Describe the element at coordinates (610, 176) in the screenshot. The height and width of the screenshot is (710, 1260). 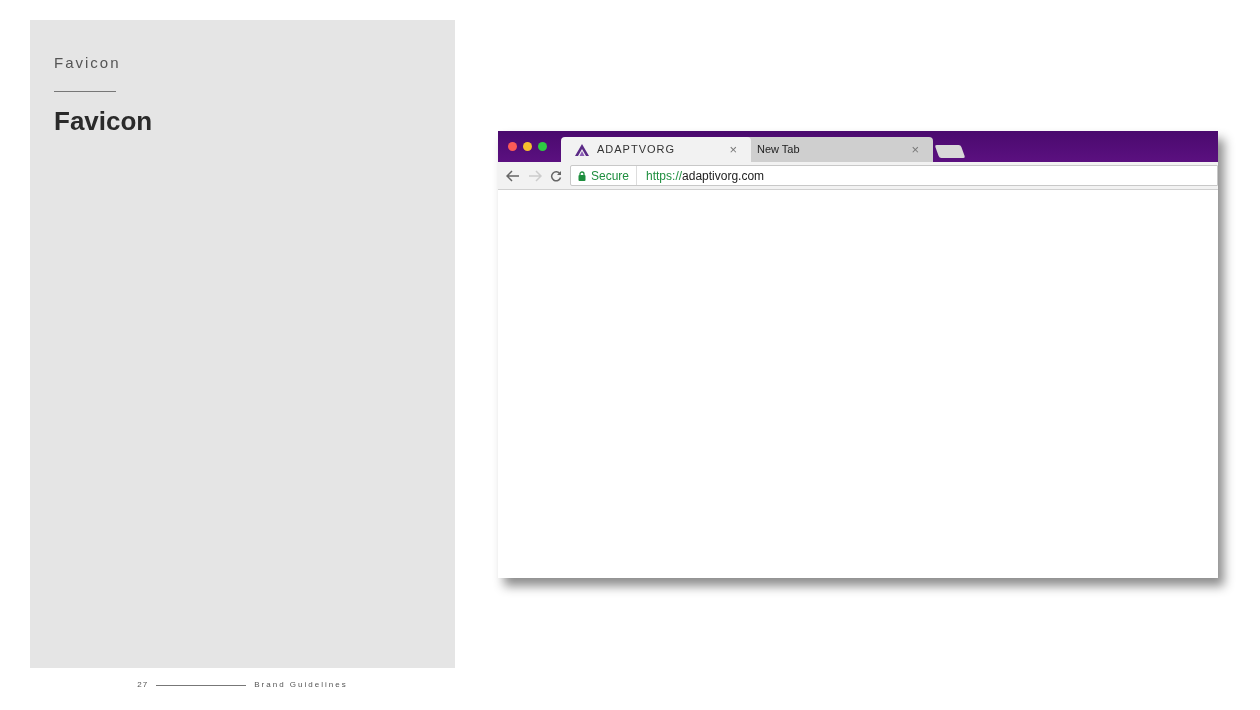
I see `secure-label: Secure` at that location.